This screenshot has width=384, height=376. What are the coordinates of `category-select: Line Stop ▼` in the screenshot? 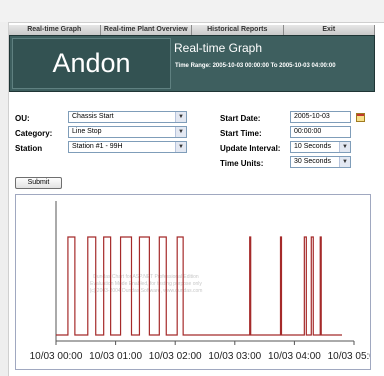 It's located at (127, 132).